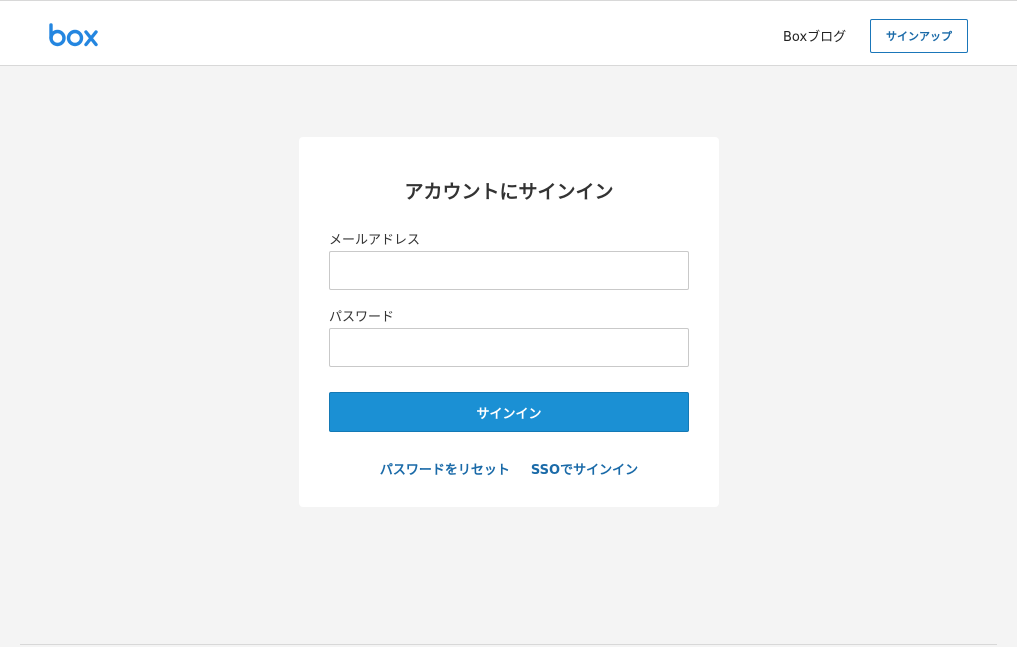 The image size is (1017, 647). I want to click on box-logo, so click(74, 35).